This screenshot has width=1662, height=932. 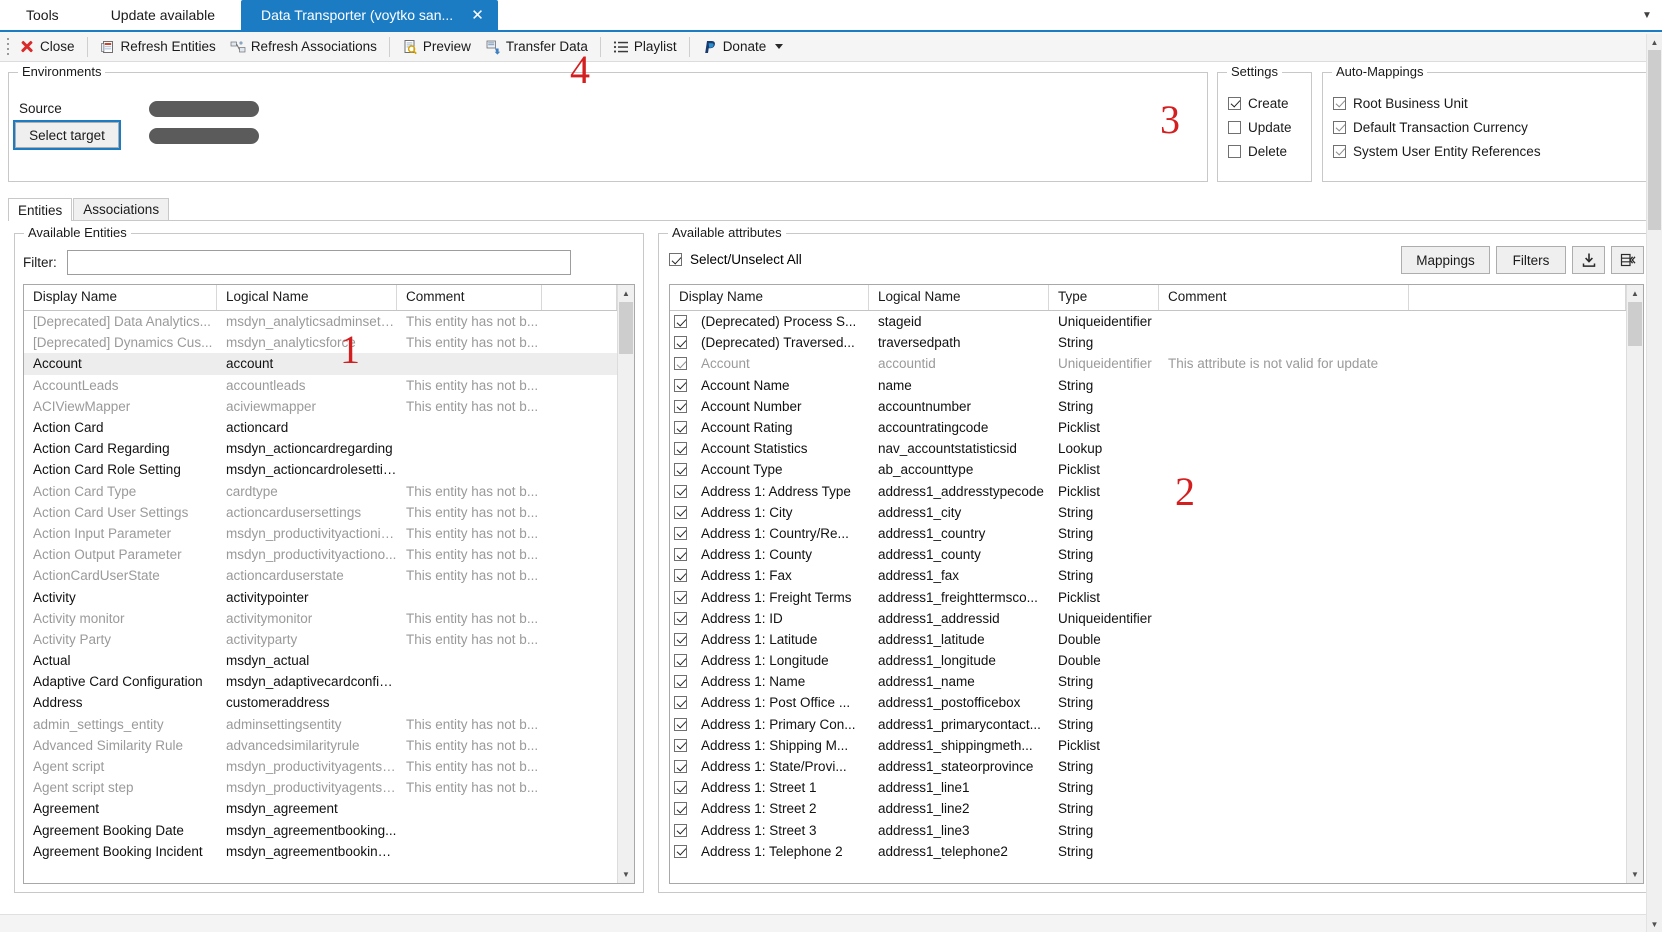 I want to click on table-row: Account Name name String, so click(x=1148, y=385).